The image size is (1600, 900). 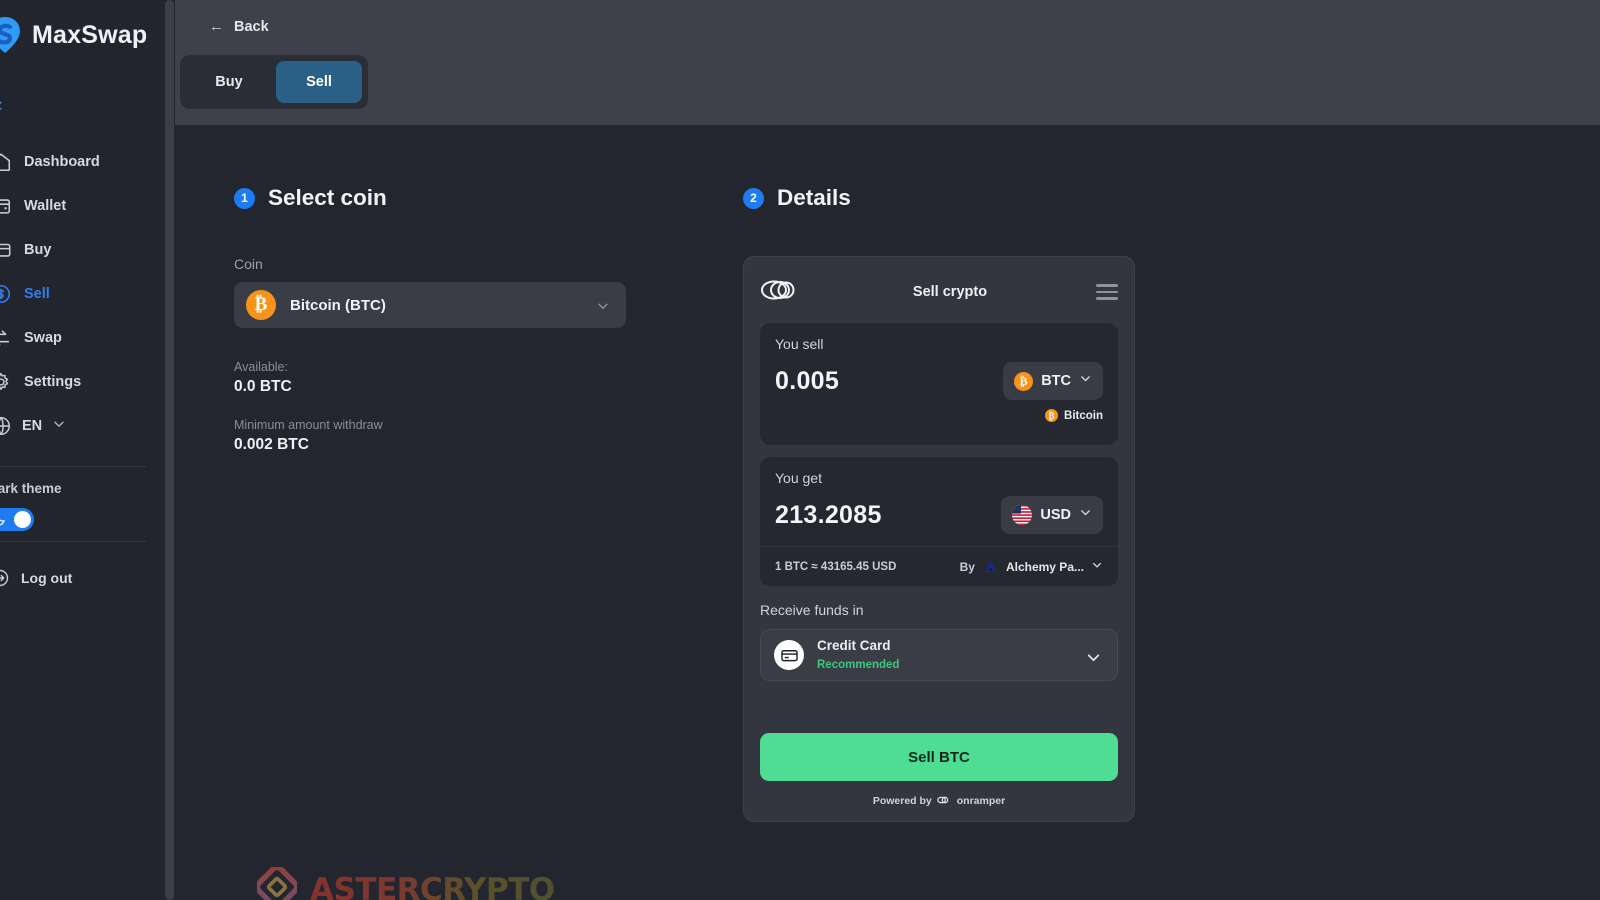 I want to click on you-sell-amount-input: 0.005, so click(x=807, y=381).